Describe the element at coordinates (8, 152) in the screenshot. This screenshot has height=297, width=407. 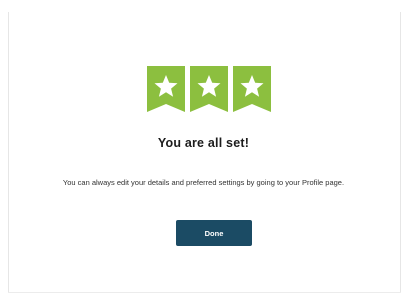
I see `dialog-border-left` at that location.